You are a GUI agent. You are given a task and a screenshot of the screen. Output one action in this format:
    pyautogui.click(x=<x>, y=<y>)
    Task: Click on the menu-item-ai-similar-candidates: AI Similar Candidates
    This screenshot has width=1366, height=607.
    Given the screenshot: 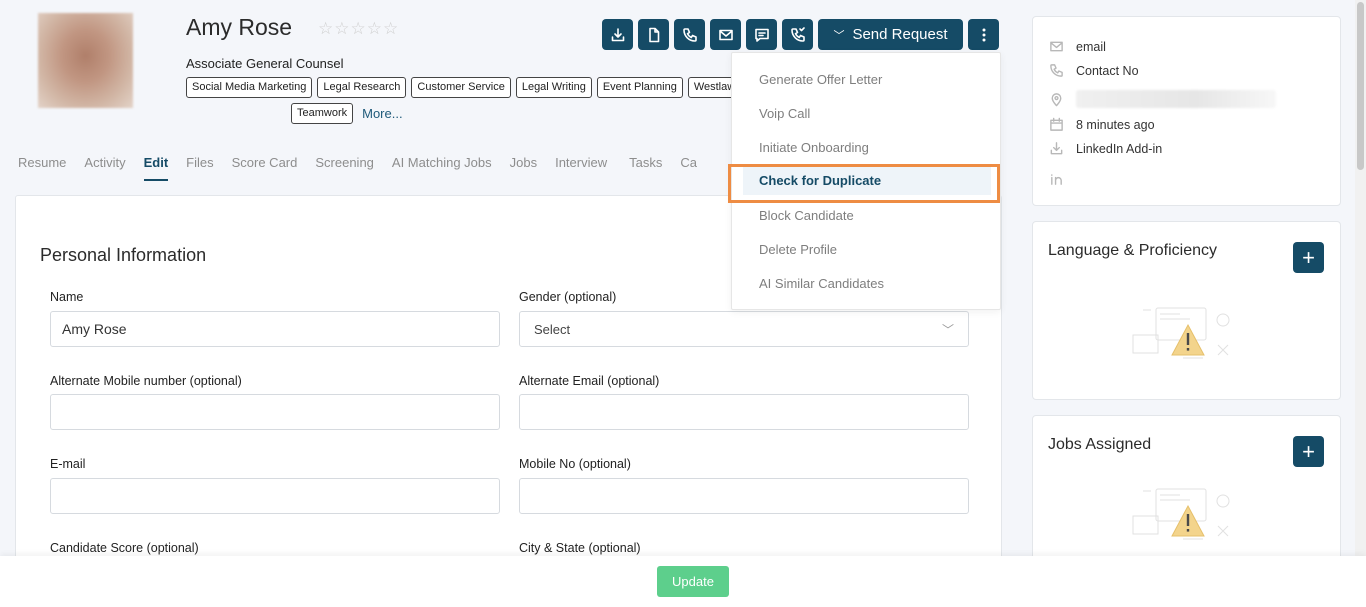 What is the action you would take?
    pyautogui.click(x=821, y=283)
    